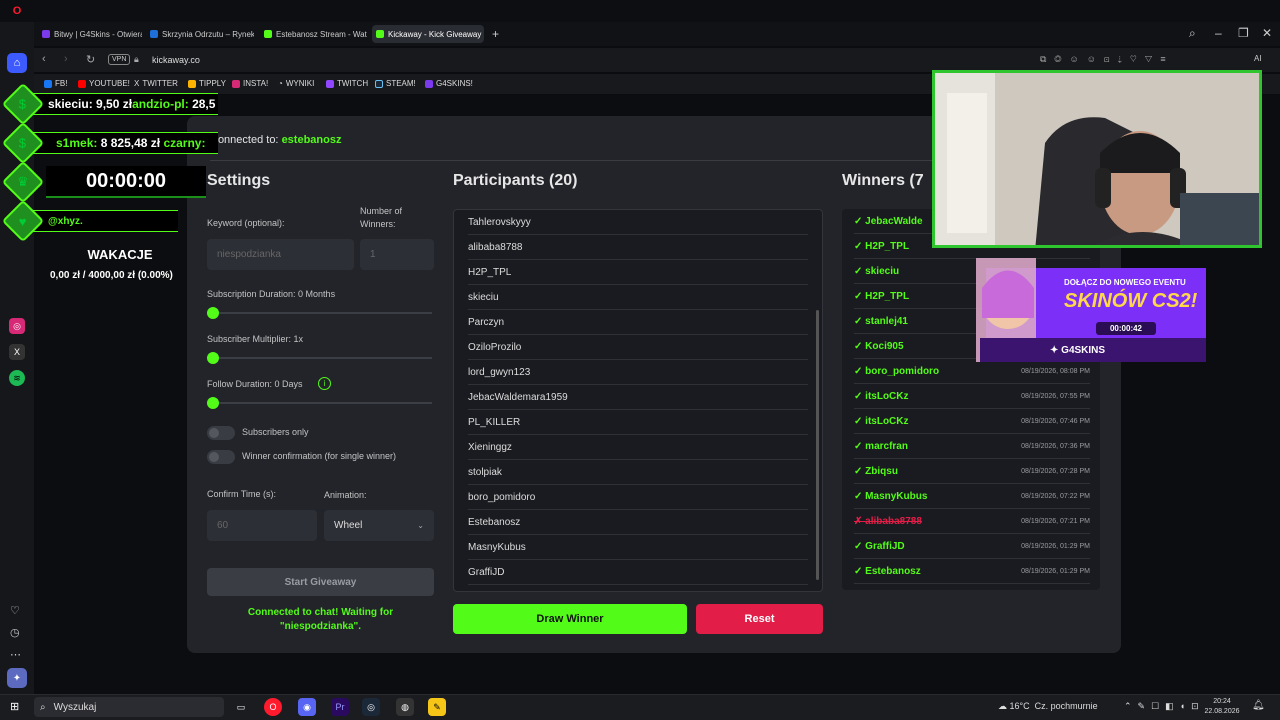  I want to click on tab-label: Estebanosz Stream - Wat, so click(321, 34).